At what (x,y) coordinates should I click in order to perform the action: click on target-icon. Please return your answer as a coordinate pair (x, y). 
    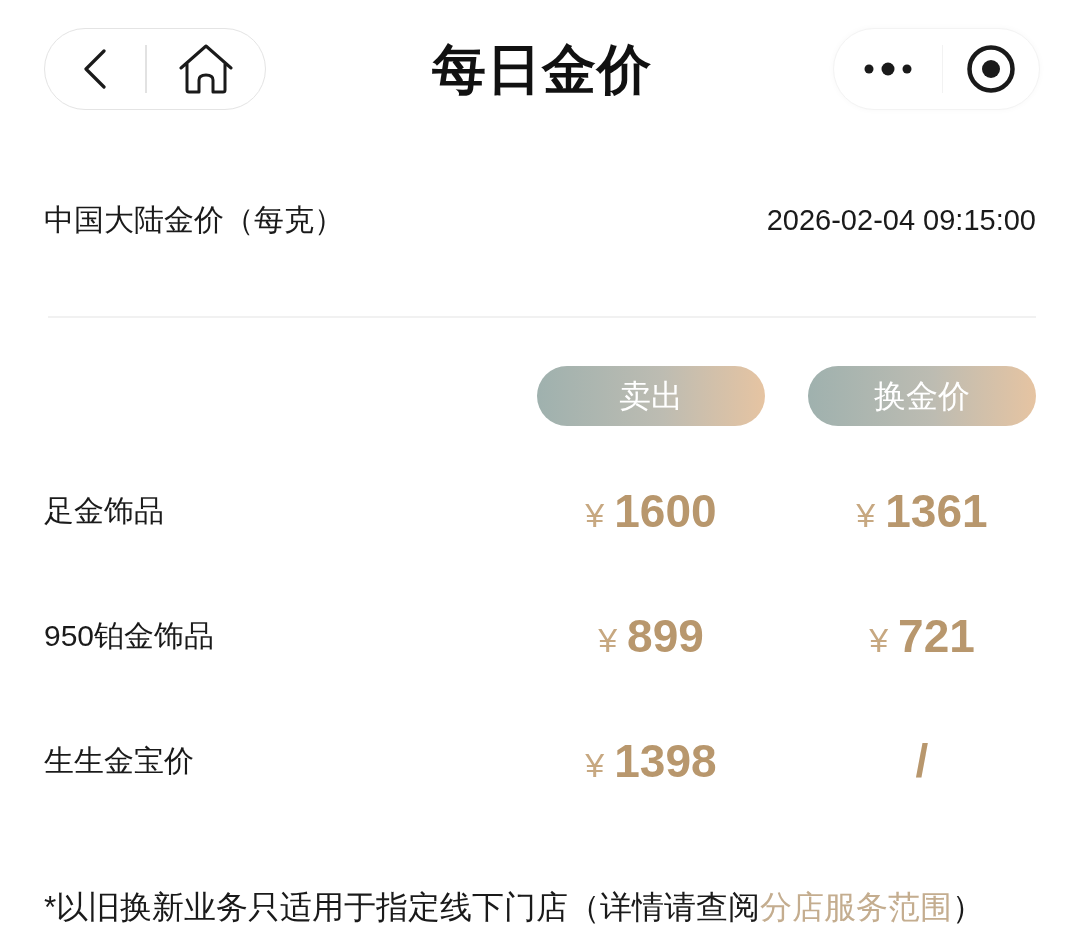
    Looking at the image, I should click on (991, 69).